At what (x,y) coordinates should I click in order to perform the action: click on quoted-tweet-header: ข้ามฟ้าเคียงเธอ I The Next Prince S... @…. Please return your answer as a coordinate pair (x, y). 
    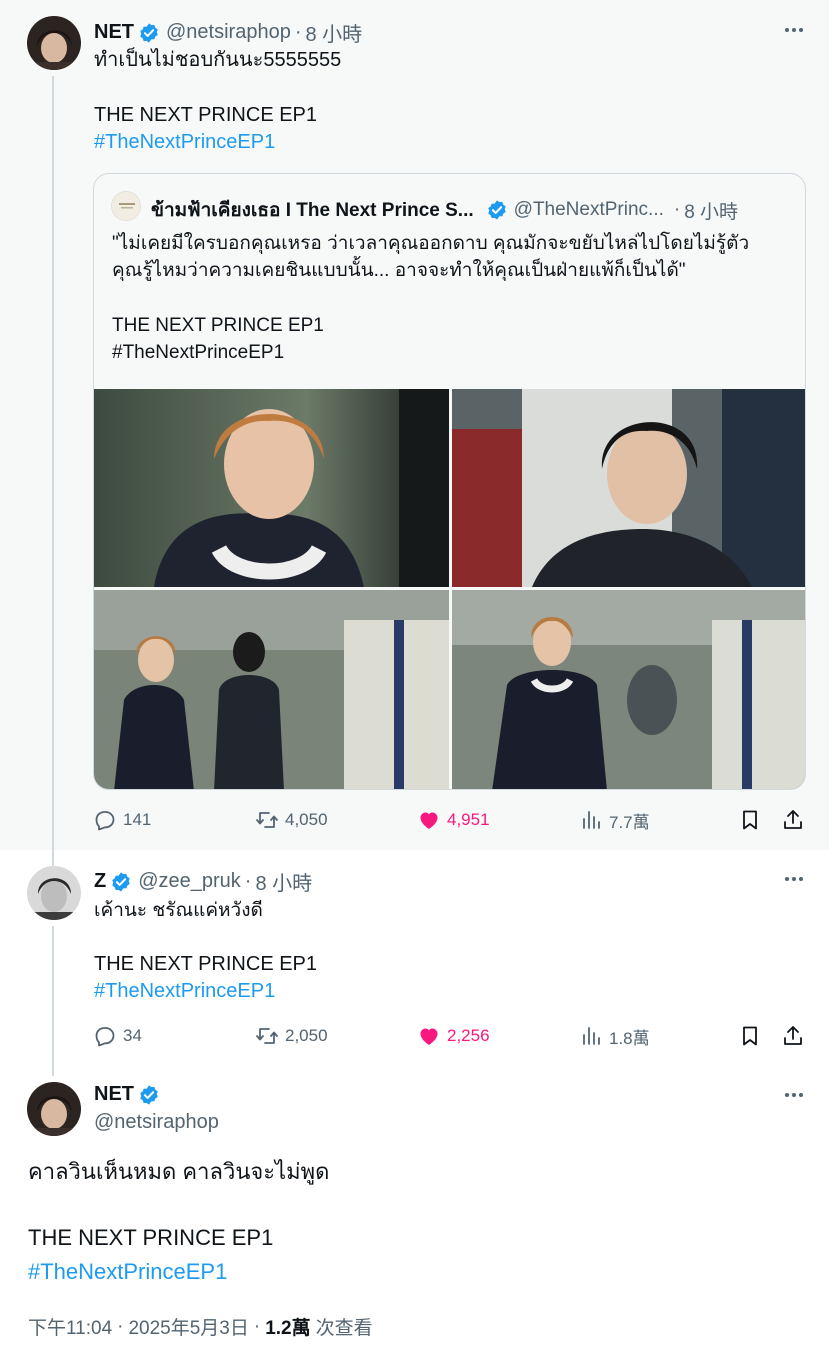
    Looking at the image, I should click on (444, 210).